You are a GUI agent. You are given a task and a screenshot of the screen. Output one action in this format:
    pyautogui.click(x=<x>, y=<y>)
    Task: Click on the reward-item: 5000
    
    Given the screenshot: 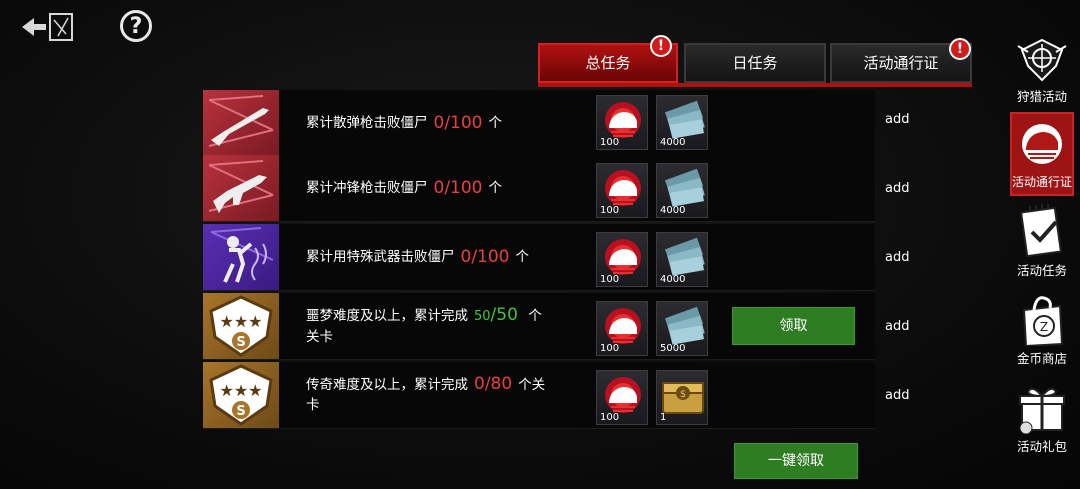 What is the action you would take?
    pyautogui.click(x=682, y=328)
    